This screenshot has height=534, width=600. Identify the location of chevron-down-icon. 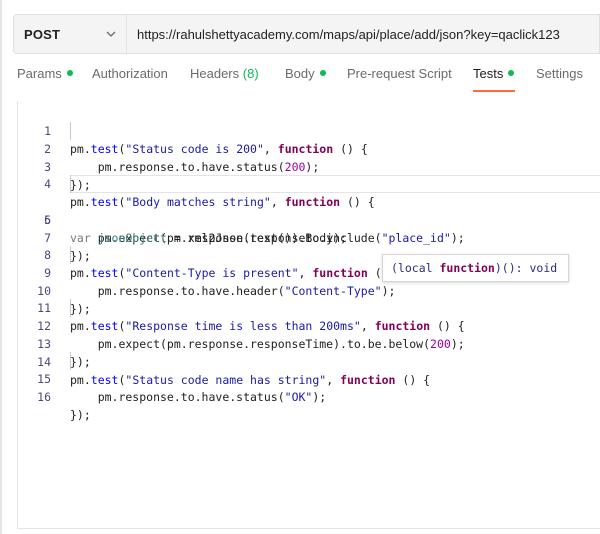
(111, 34).